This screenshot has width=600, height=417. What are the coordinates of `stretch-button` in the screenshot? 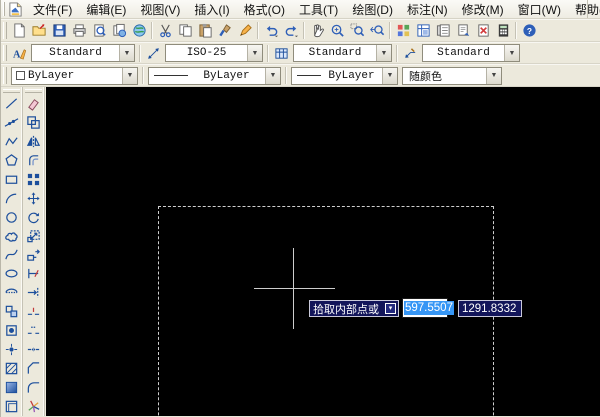 It's located at (34, 255).